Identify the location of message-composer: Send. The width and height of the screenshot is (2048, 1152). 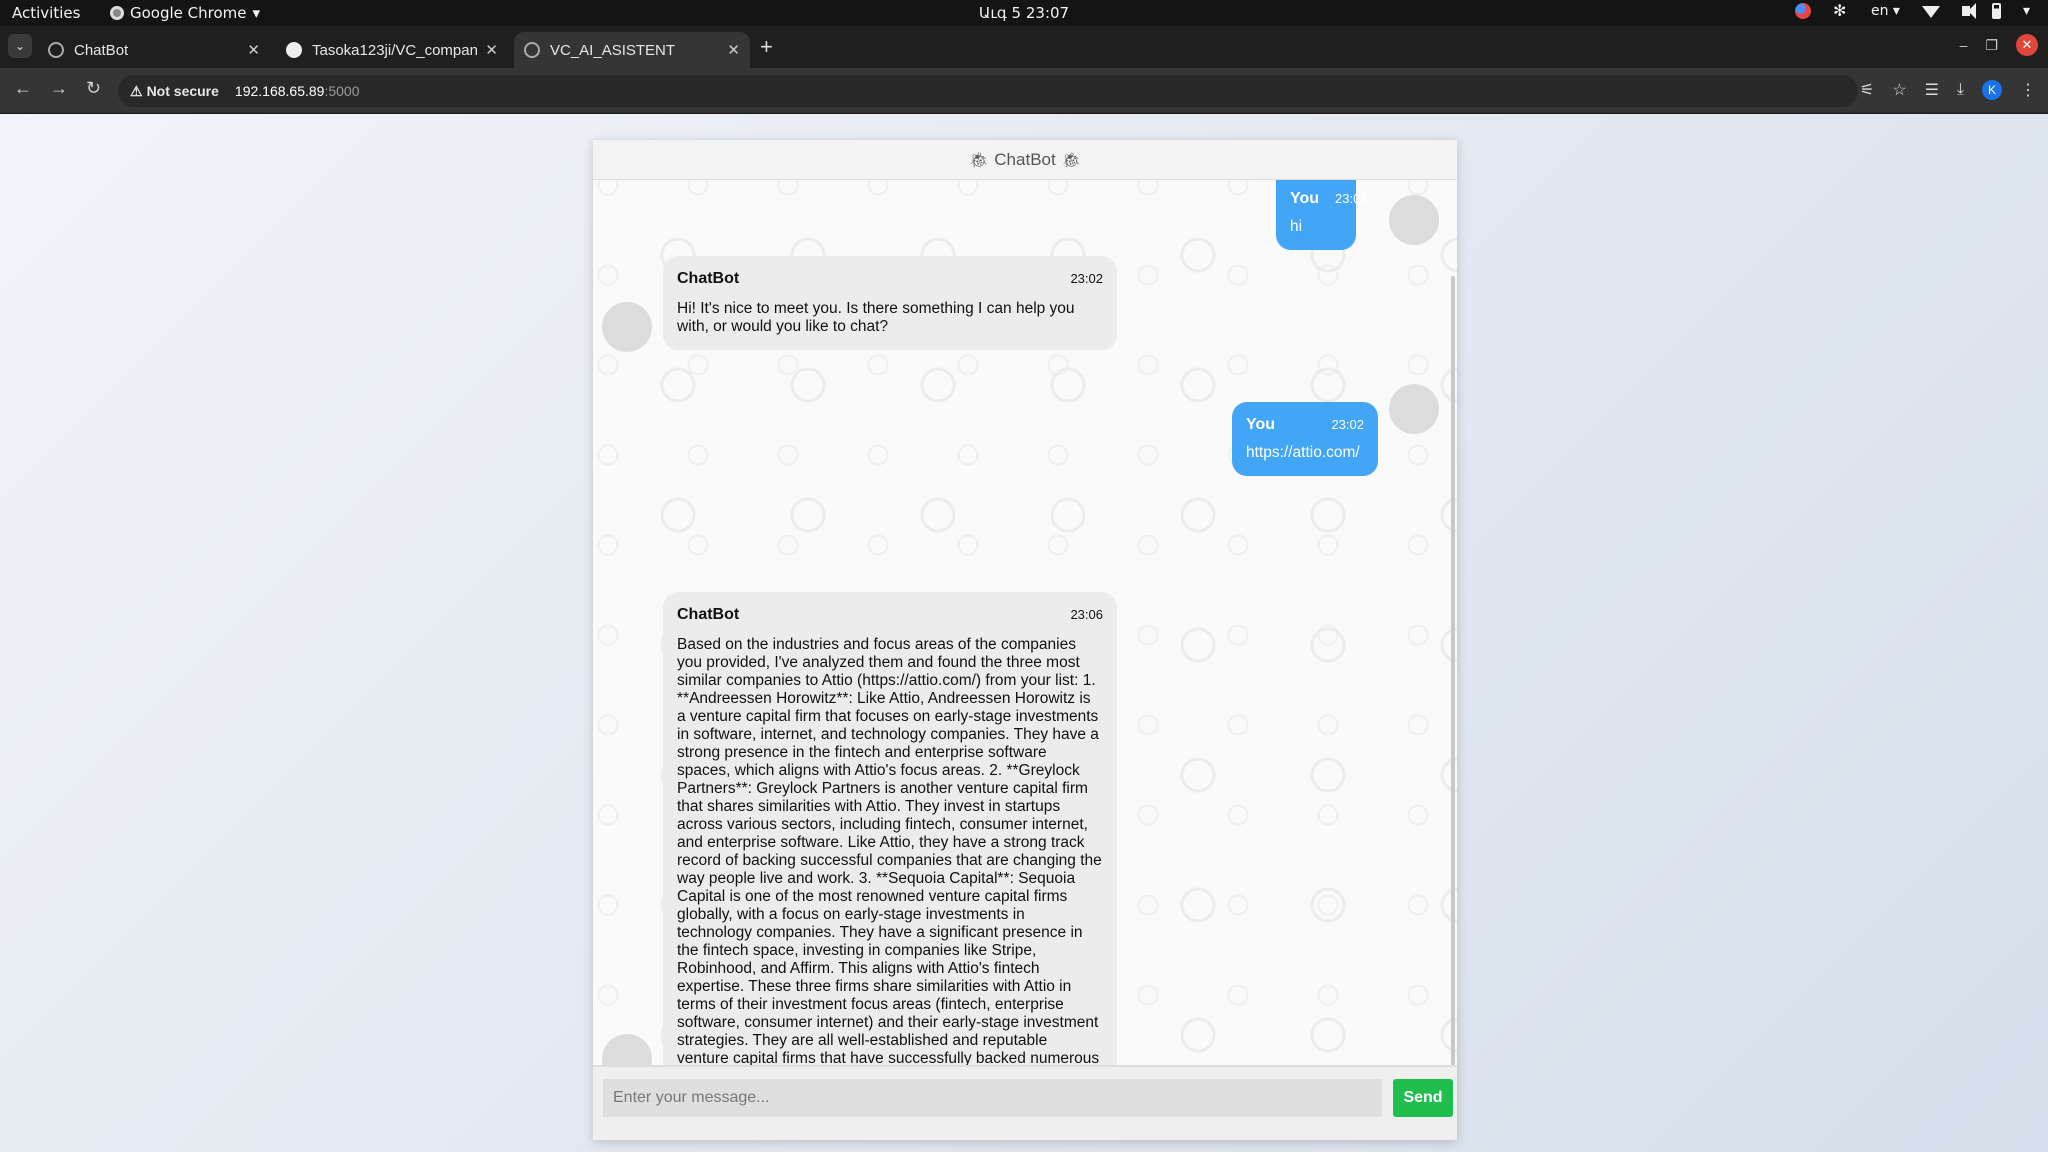
(1025, 1102).